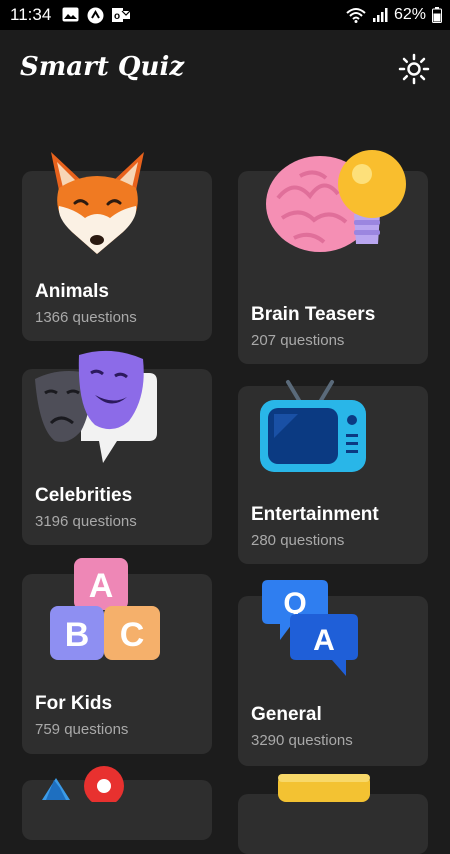 The width and height of the screenshot is (450, 854). Describe the element at coordinates (298, 540) in the screenshot. I see `category-count: 280 questions` at that location.